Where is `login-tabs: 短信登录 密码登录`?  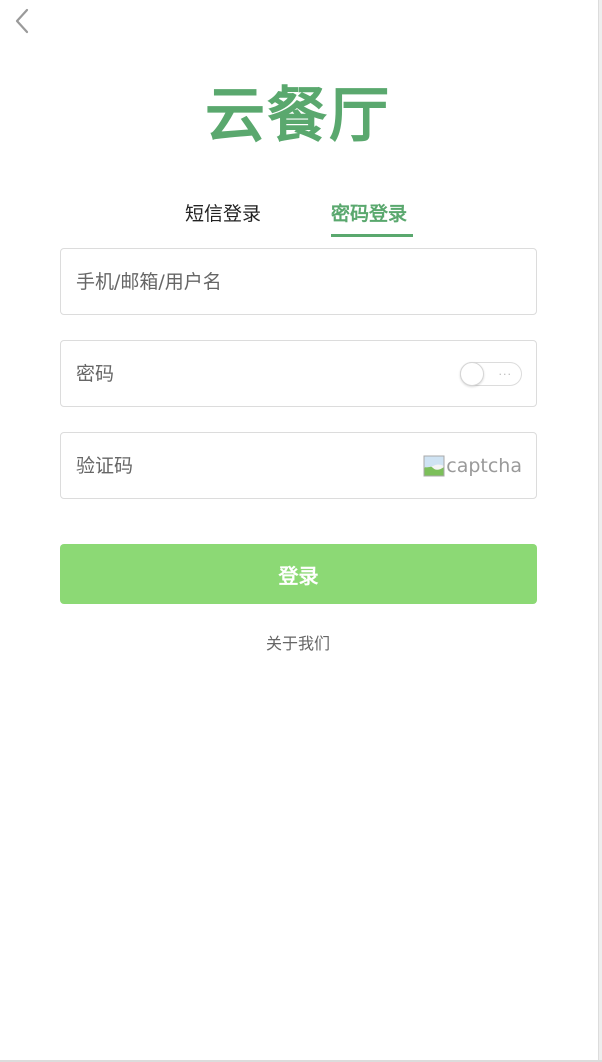
login-tabs: 短信登录 密码登录 is located at coordinates (298, 218).